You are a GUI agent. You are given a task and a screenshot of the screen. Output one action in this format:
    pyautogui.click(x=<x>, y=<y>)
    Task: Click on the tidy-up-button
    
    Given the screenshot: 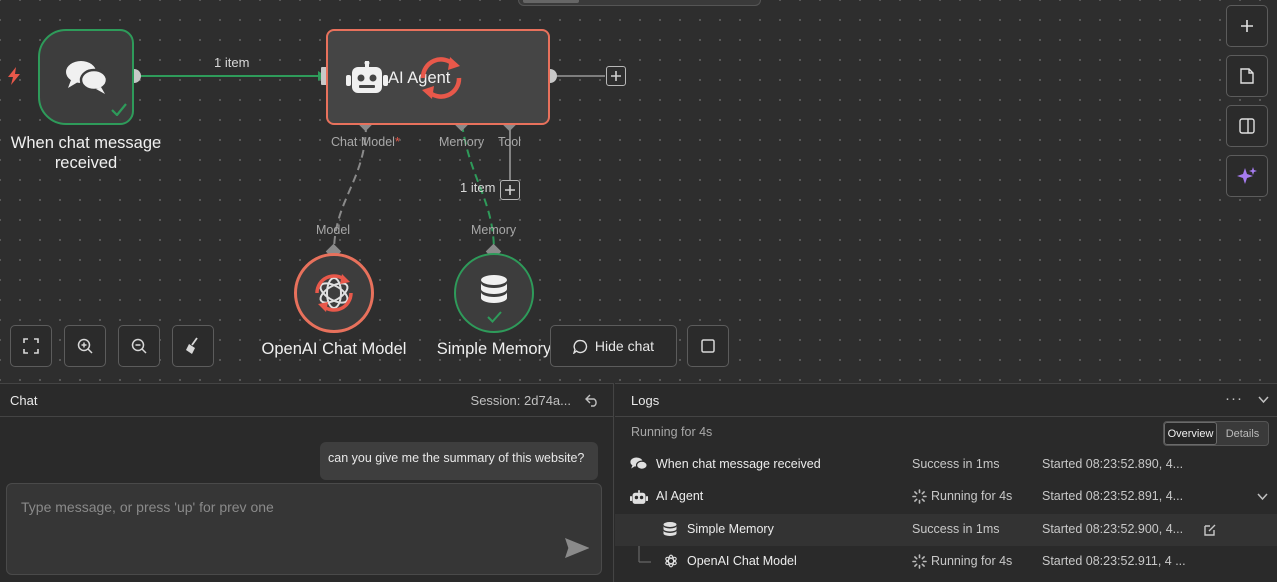 What is the action you would take?
    pyautogui.click(x=193, y=346)
    